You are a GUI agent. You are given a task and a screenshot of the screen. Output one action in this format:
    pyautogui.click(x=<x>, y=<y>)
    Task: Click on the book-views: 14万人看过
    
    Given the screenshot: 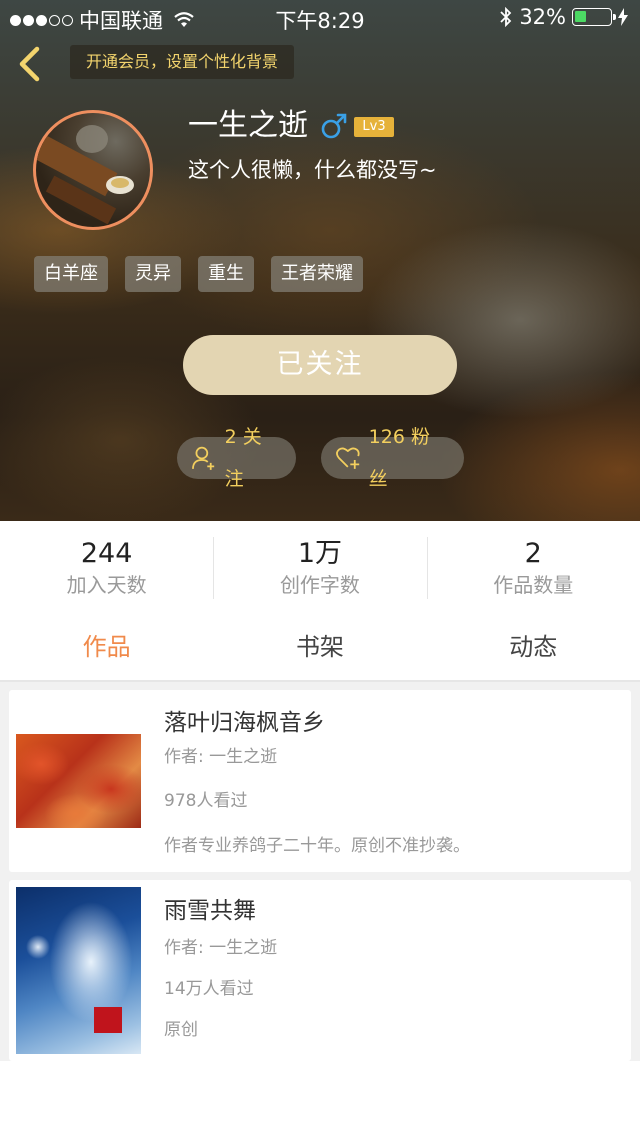 What is the action you would take?
    pyautogui.click(x=209, y=989)
    